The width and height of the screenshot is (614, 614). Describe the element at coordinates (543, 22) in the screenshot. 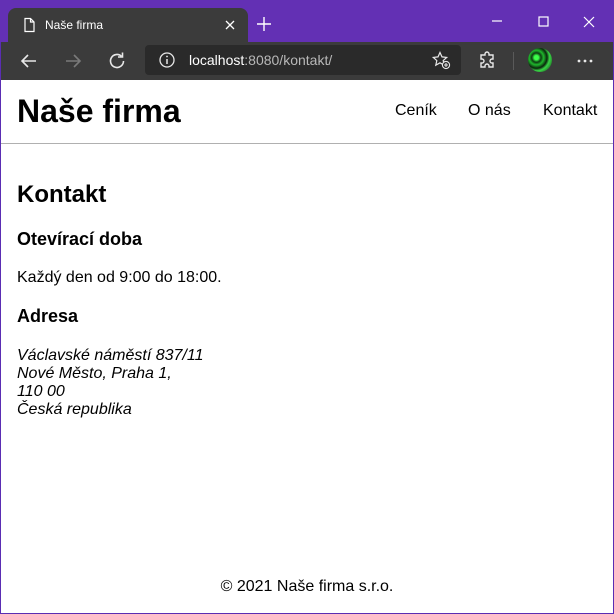

I see `maximize-icon` at that location.